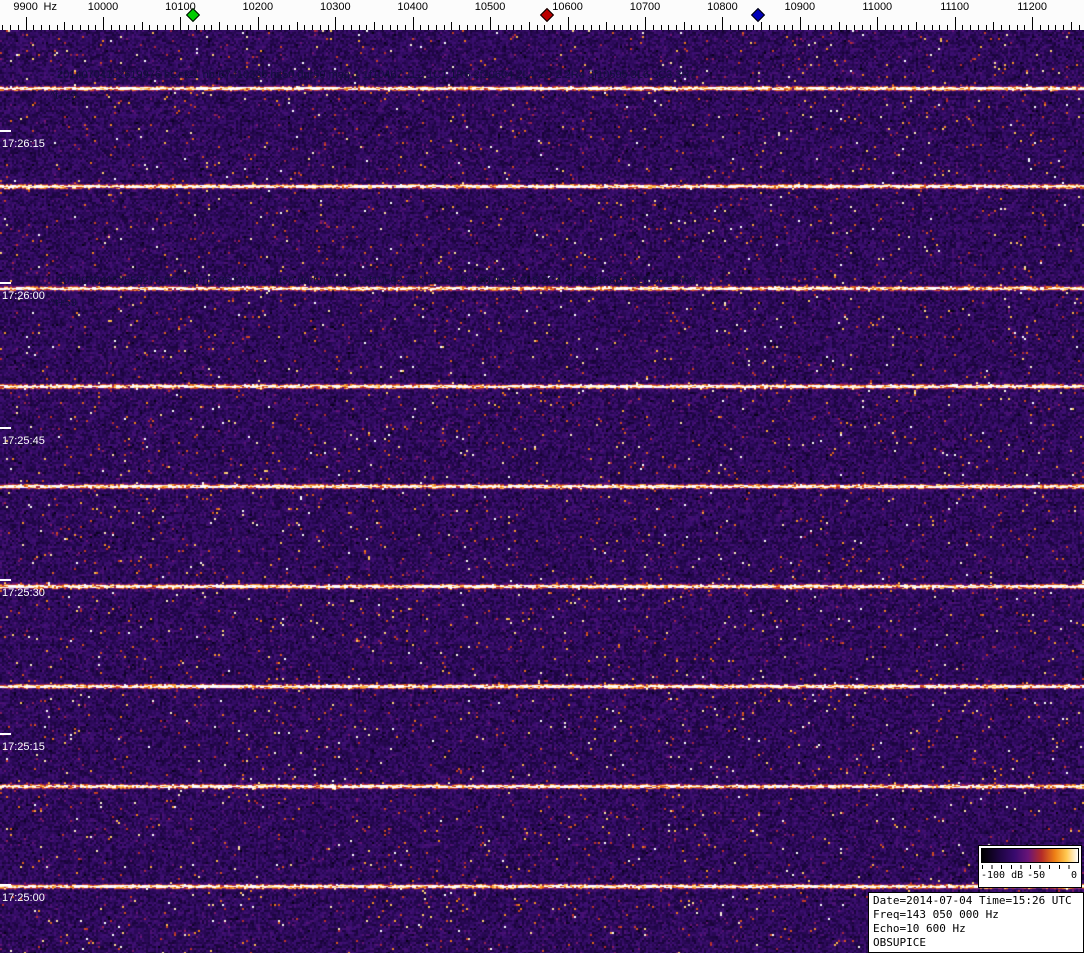  I want to click on ruler-freq-label: 10300, so click(335, 7).